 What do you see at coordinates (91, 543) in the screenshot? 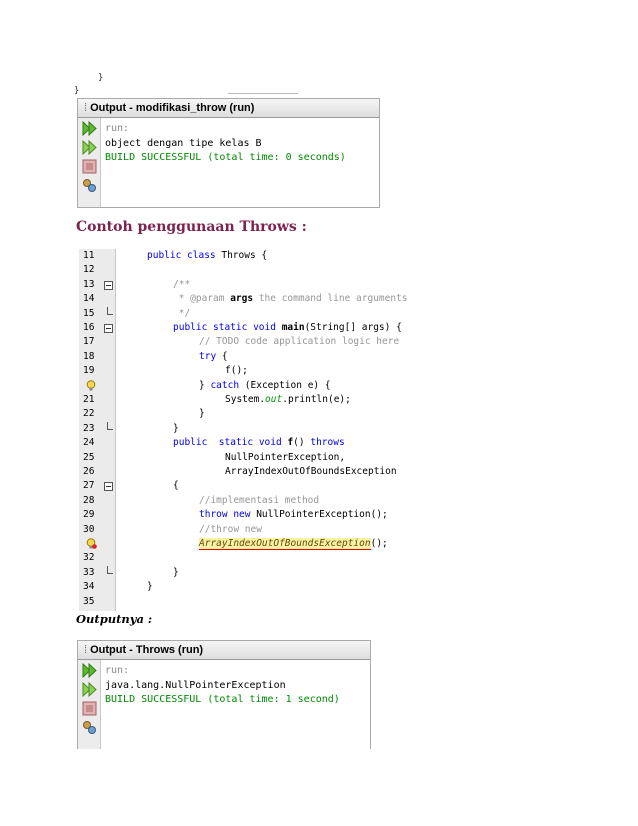
I see `error-bulb-icon` at bounding box center [91, 543].